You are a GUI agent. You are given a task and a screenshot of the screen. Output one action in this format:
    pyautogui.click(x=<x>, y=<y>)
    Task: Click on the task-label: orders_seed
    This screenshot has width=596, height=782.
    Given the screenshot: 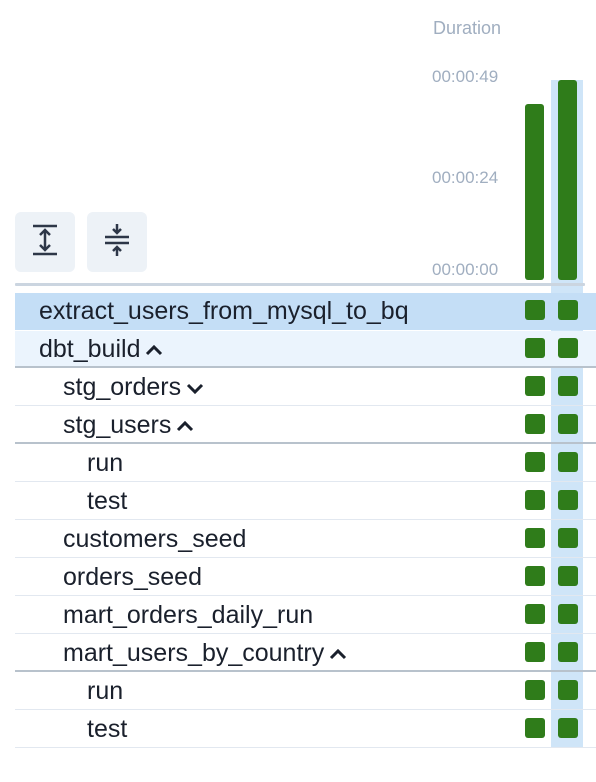 What is the action you would take?
    pyautogui.click(x=132, y=577)
    